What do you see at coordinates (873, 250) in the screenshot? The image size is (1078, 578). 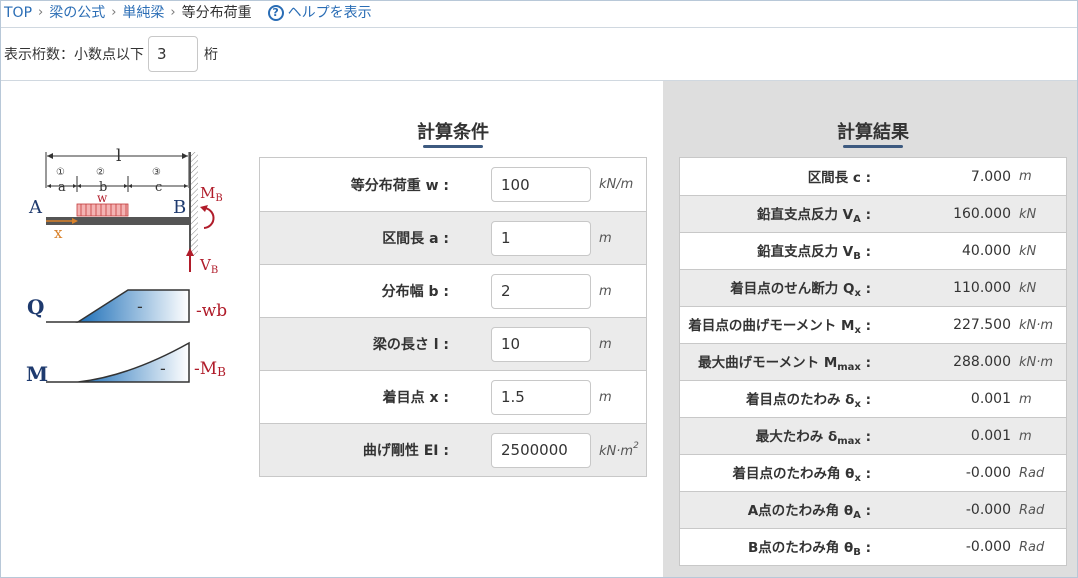 I see `result-row: 鉛直支点反力 VB : 40.000 kN` at bounding box center [873, 250].